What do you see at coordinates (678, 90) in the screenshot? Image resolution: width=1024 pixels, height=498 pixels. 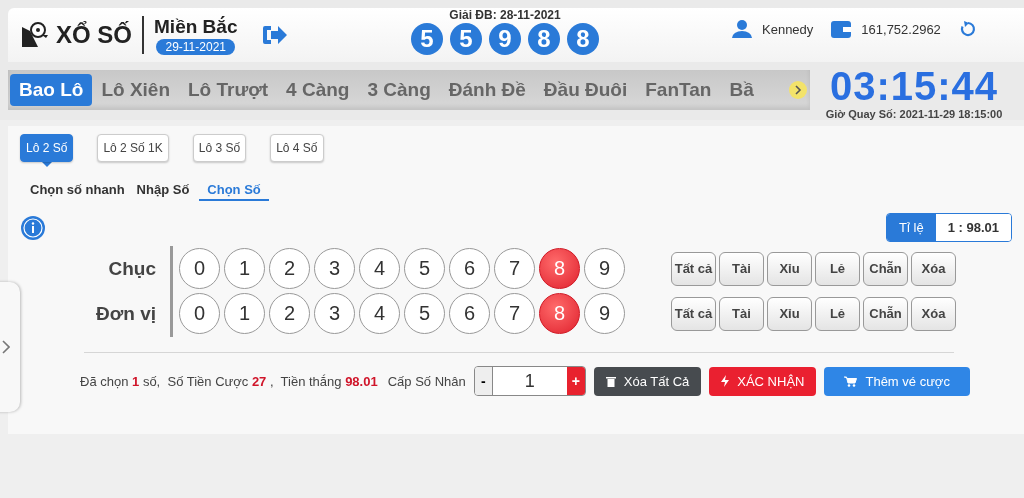 I see `game-tab: FanTan` at bounding box center [678, 90].